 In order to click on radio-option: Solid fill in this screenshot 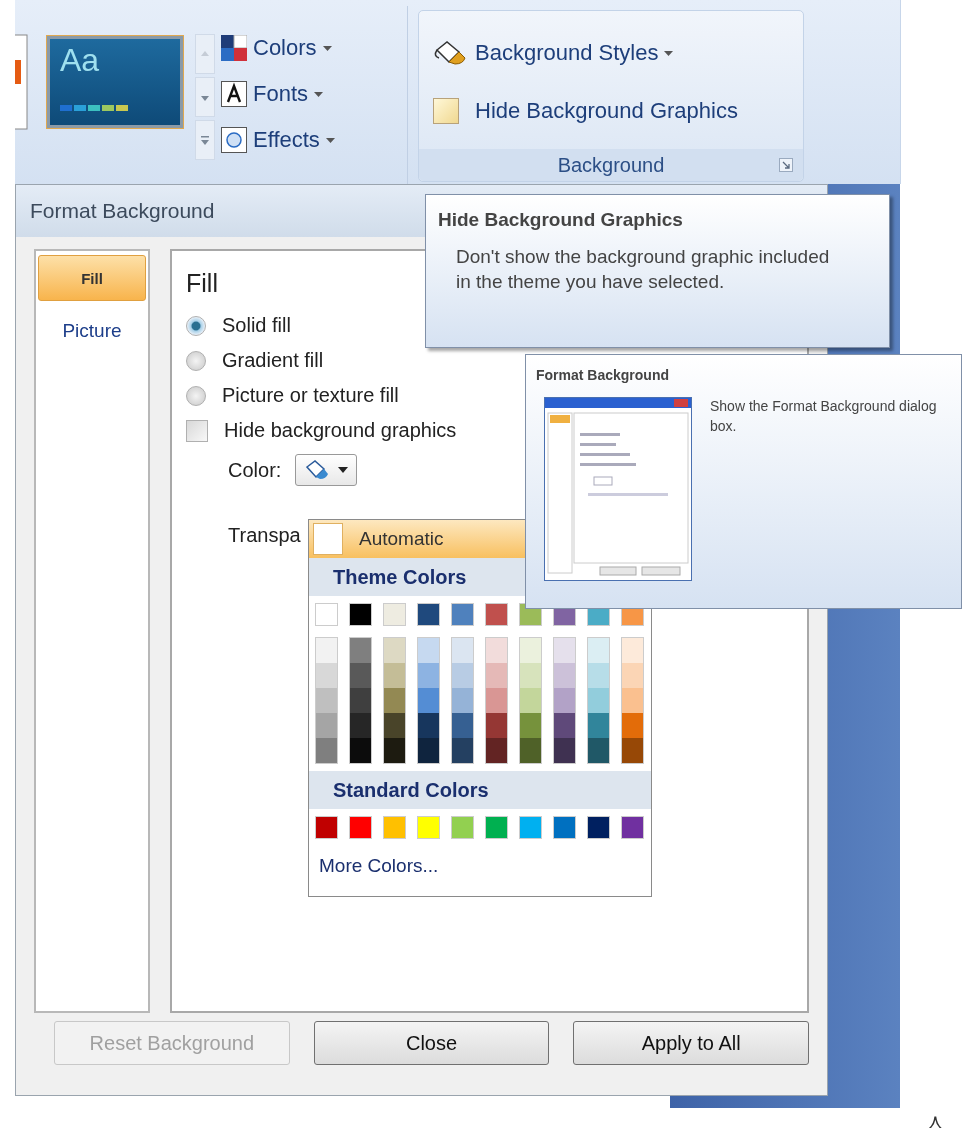, I will do `click(238, 325)`.